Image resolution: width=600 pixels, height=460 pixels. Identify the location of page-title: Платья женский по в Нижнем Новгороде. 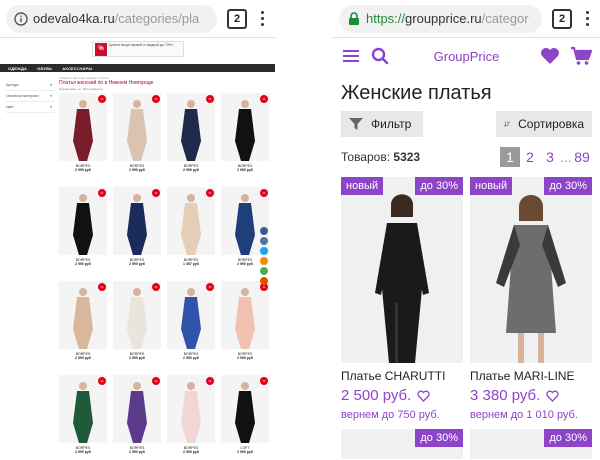
(106, 83).